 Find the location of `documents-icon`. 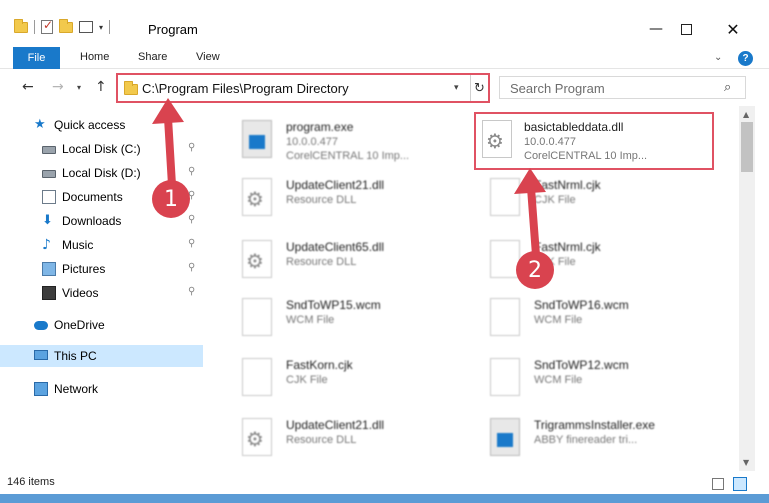

documents-icon is located at coordinates (49, 197).